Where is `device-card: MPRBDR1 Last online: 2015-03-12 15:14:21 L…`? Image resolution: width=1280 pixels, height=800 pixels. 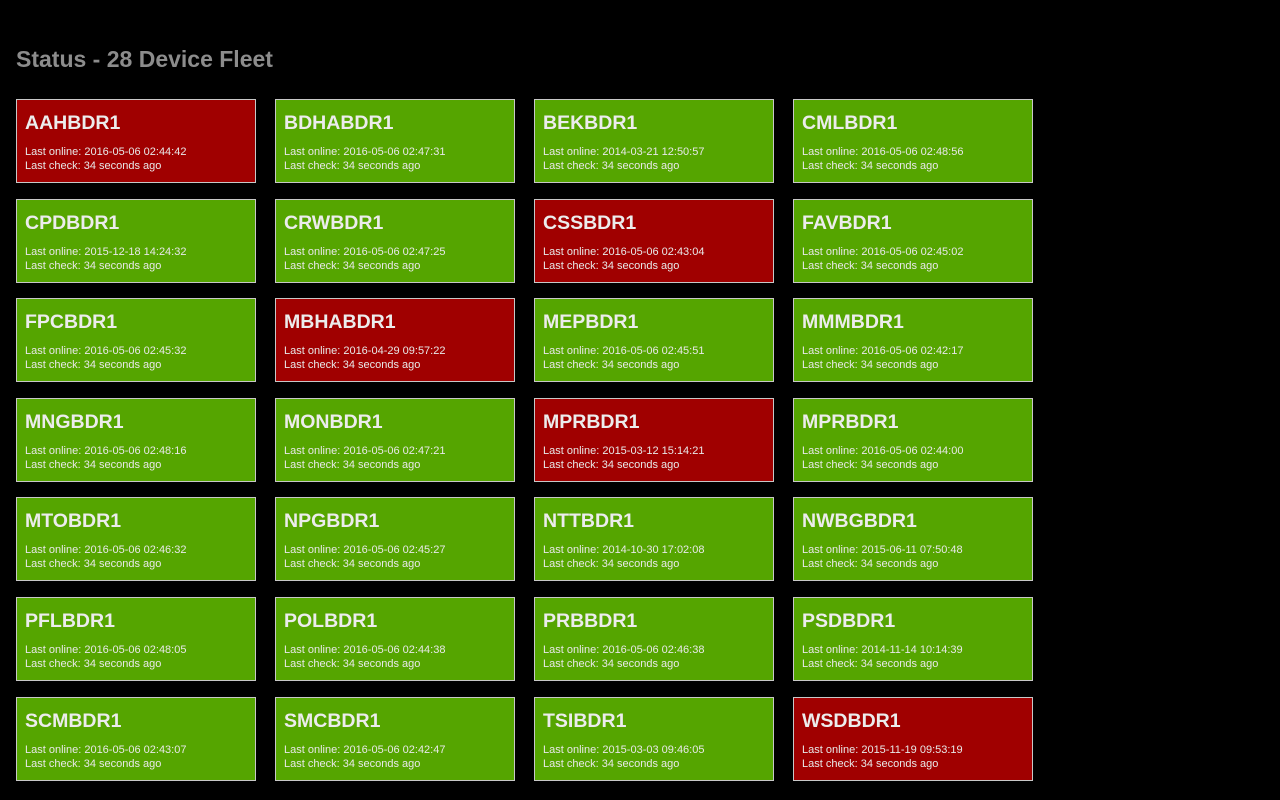
device-card: MPRBDR1 Last online: 2015-03-12 15:14:21 L… is located at coordinates (654, 439).